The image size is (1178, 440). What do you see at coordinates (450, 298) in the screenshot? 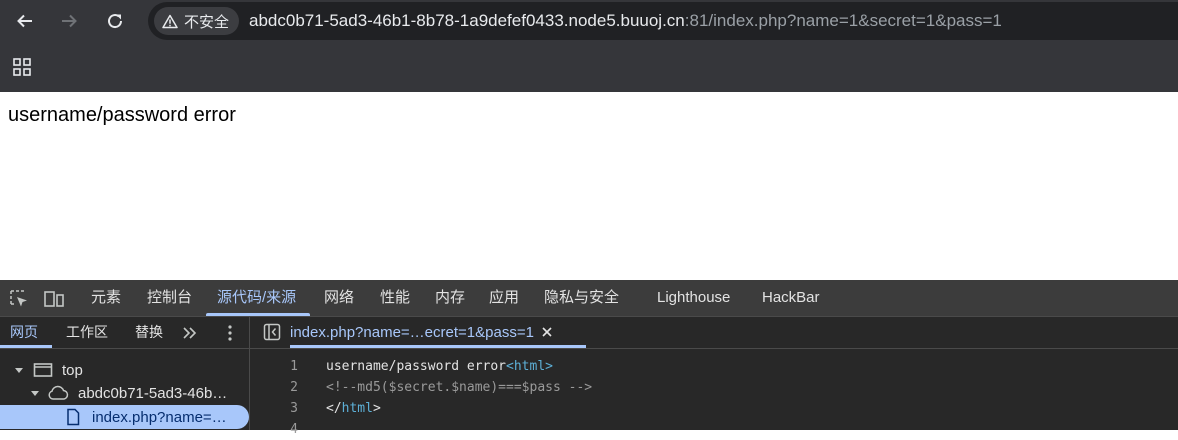
I see `tab-memory: 内存` at bounding box center [450, 298].